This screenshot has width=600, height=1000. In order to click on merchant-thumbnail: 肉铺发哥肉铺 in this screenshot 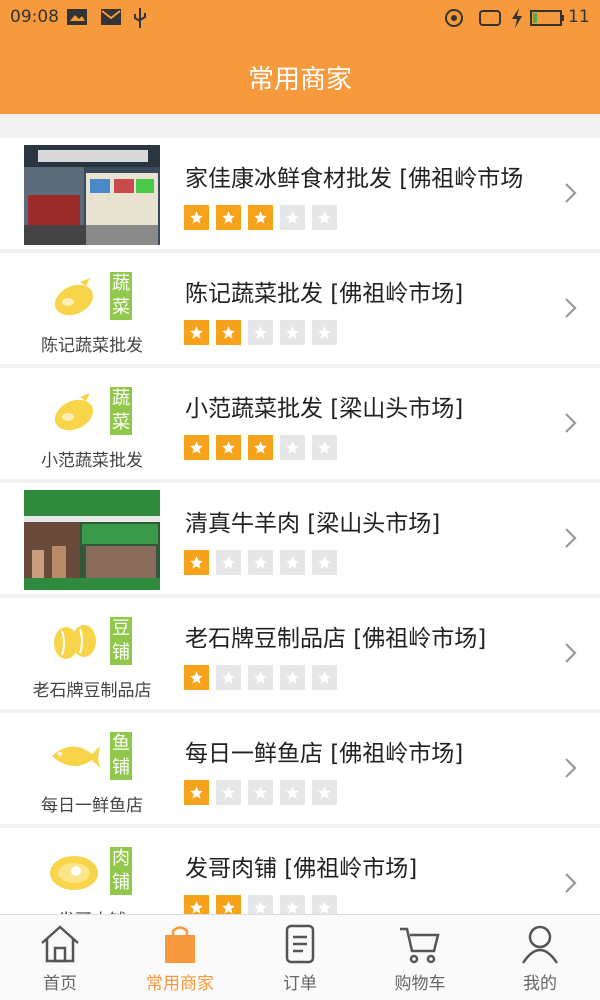, I will do `click(92, 874)`.